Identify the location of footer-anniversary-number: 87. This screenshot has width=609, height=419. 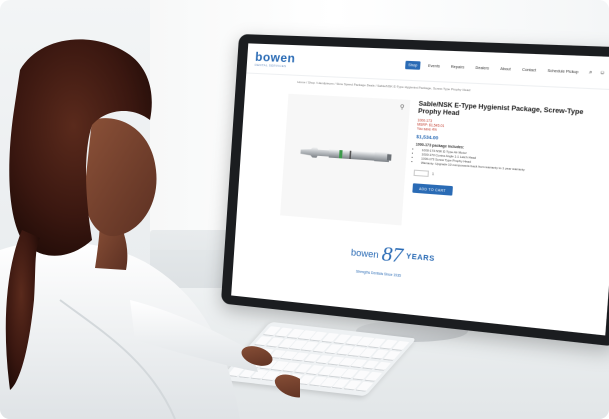
(392, 255).